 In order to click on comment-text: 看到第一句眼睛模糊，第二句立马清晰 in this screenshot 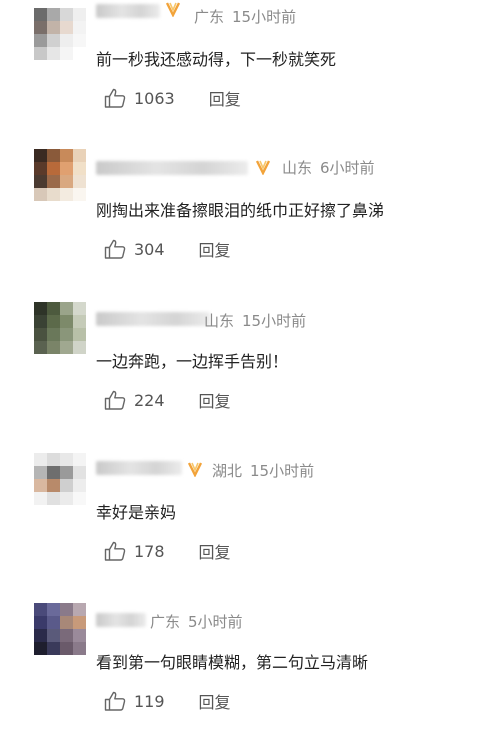, I will do `click(232, 662)`.